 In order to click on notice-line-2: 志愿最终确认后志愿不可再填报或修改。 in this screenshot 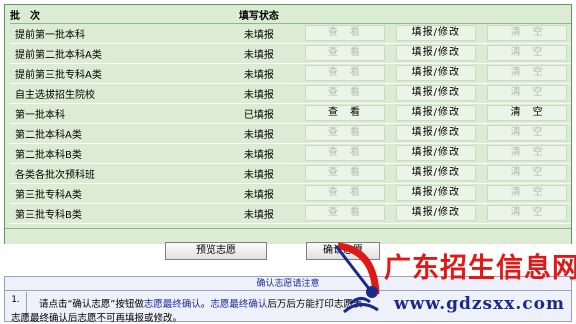, I will do `click(97, 318)`.